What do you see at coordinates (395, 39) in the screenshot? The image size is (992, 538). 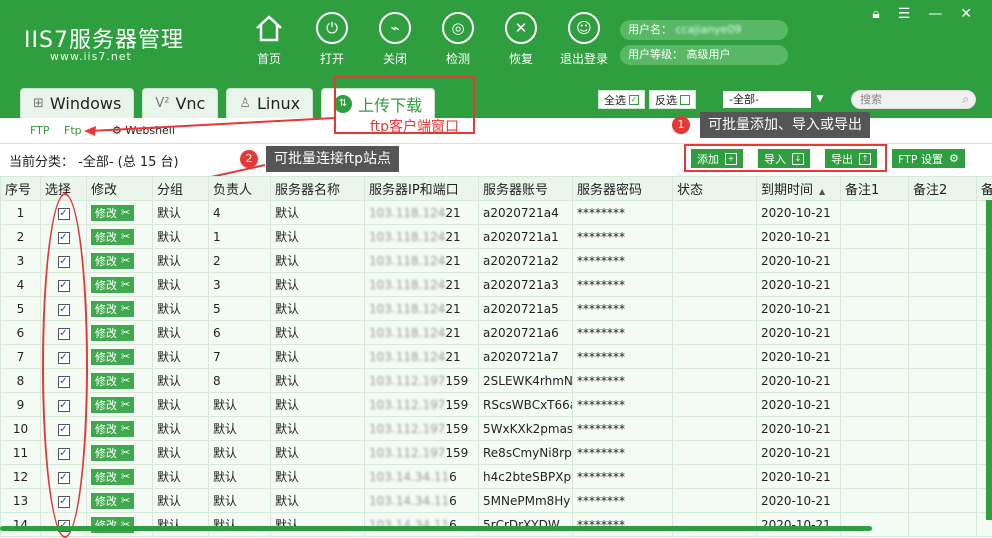 I see `nav-close: ⌁ 关闭` at bounding box center [395, 39].